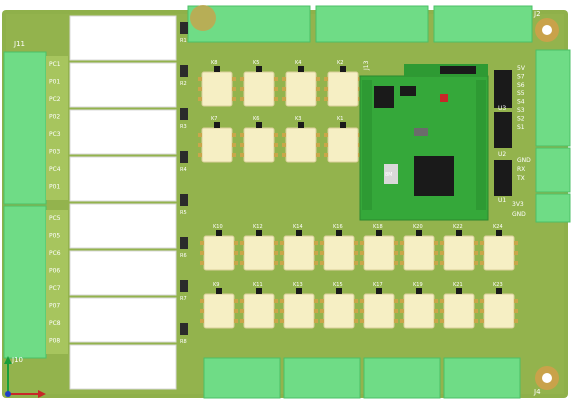  Describe the element at coordinates (19, 44) in the screenshot. I see `left-connector-label: J11` at that location.